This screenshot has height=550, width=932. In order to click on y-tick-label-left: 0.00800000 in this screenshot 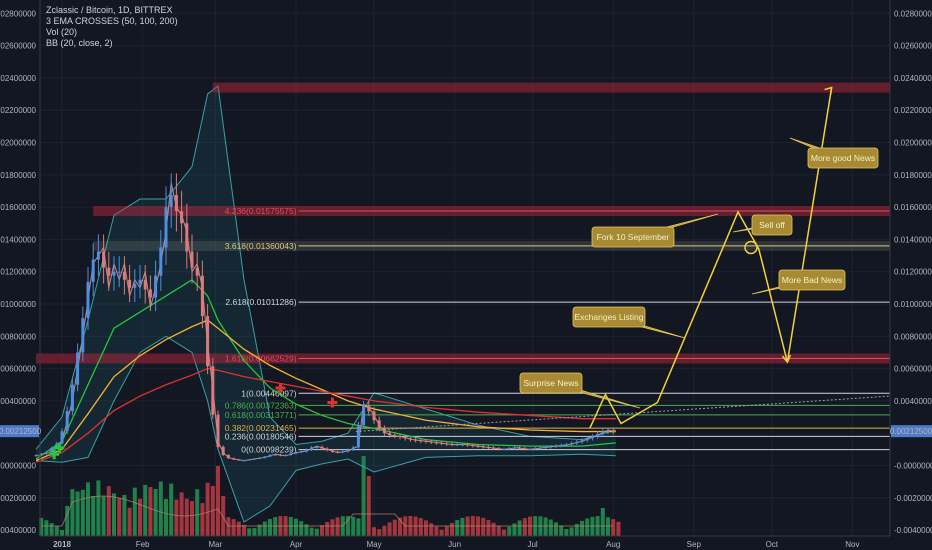, I will do `click(18, 336)`.